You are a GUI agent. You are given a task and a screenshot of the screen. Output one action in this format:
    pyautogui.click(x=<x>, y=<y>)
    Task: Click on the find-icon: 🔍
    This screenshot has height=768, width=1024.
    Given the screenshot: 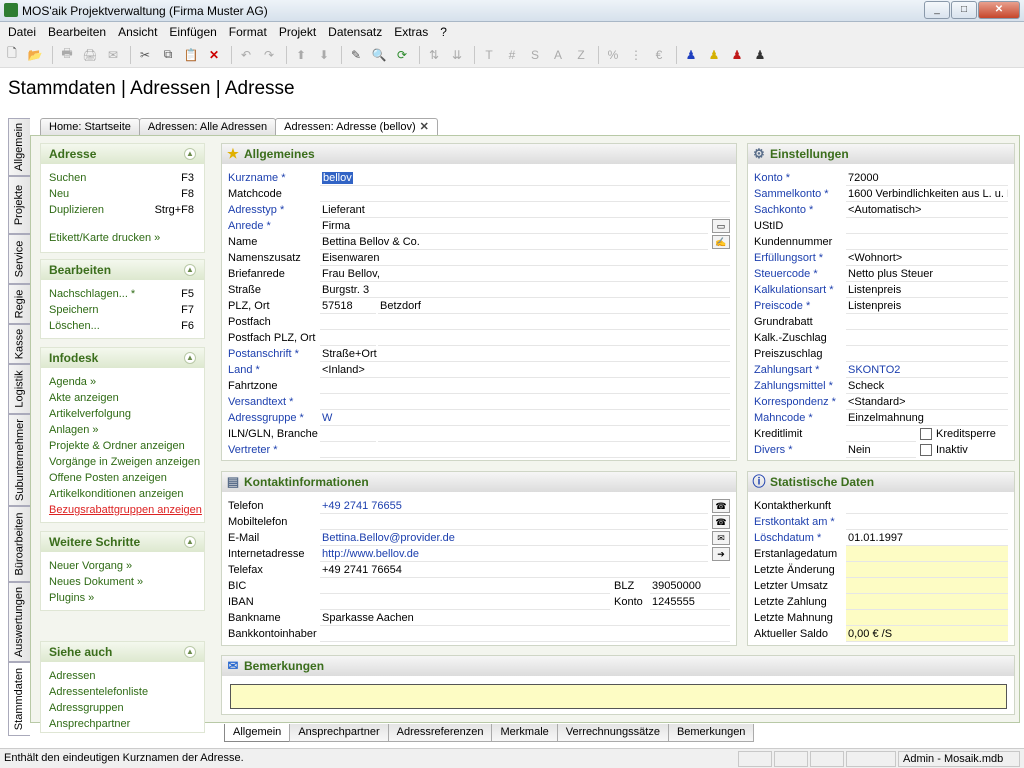 What is the action you would take?
    pyautogui.click(x=379, y=55)
    